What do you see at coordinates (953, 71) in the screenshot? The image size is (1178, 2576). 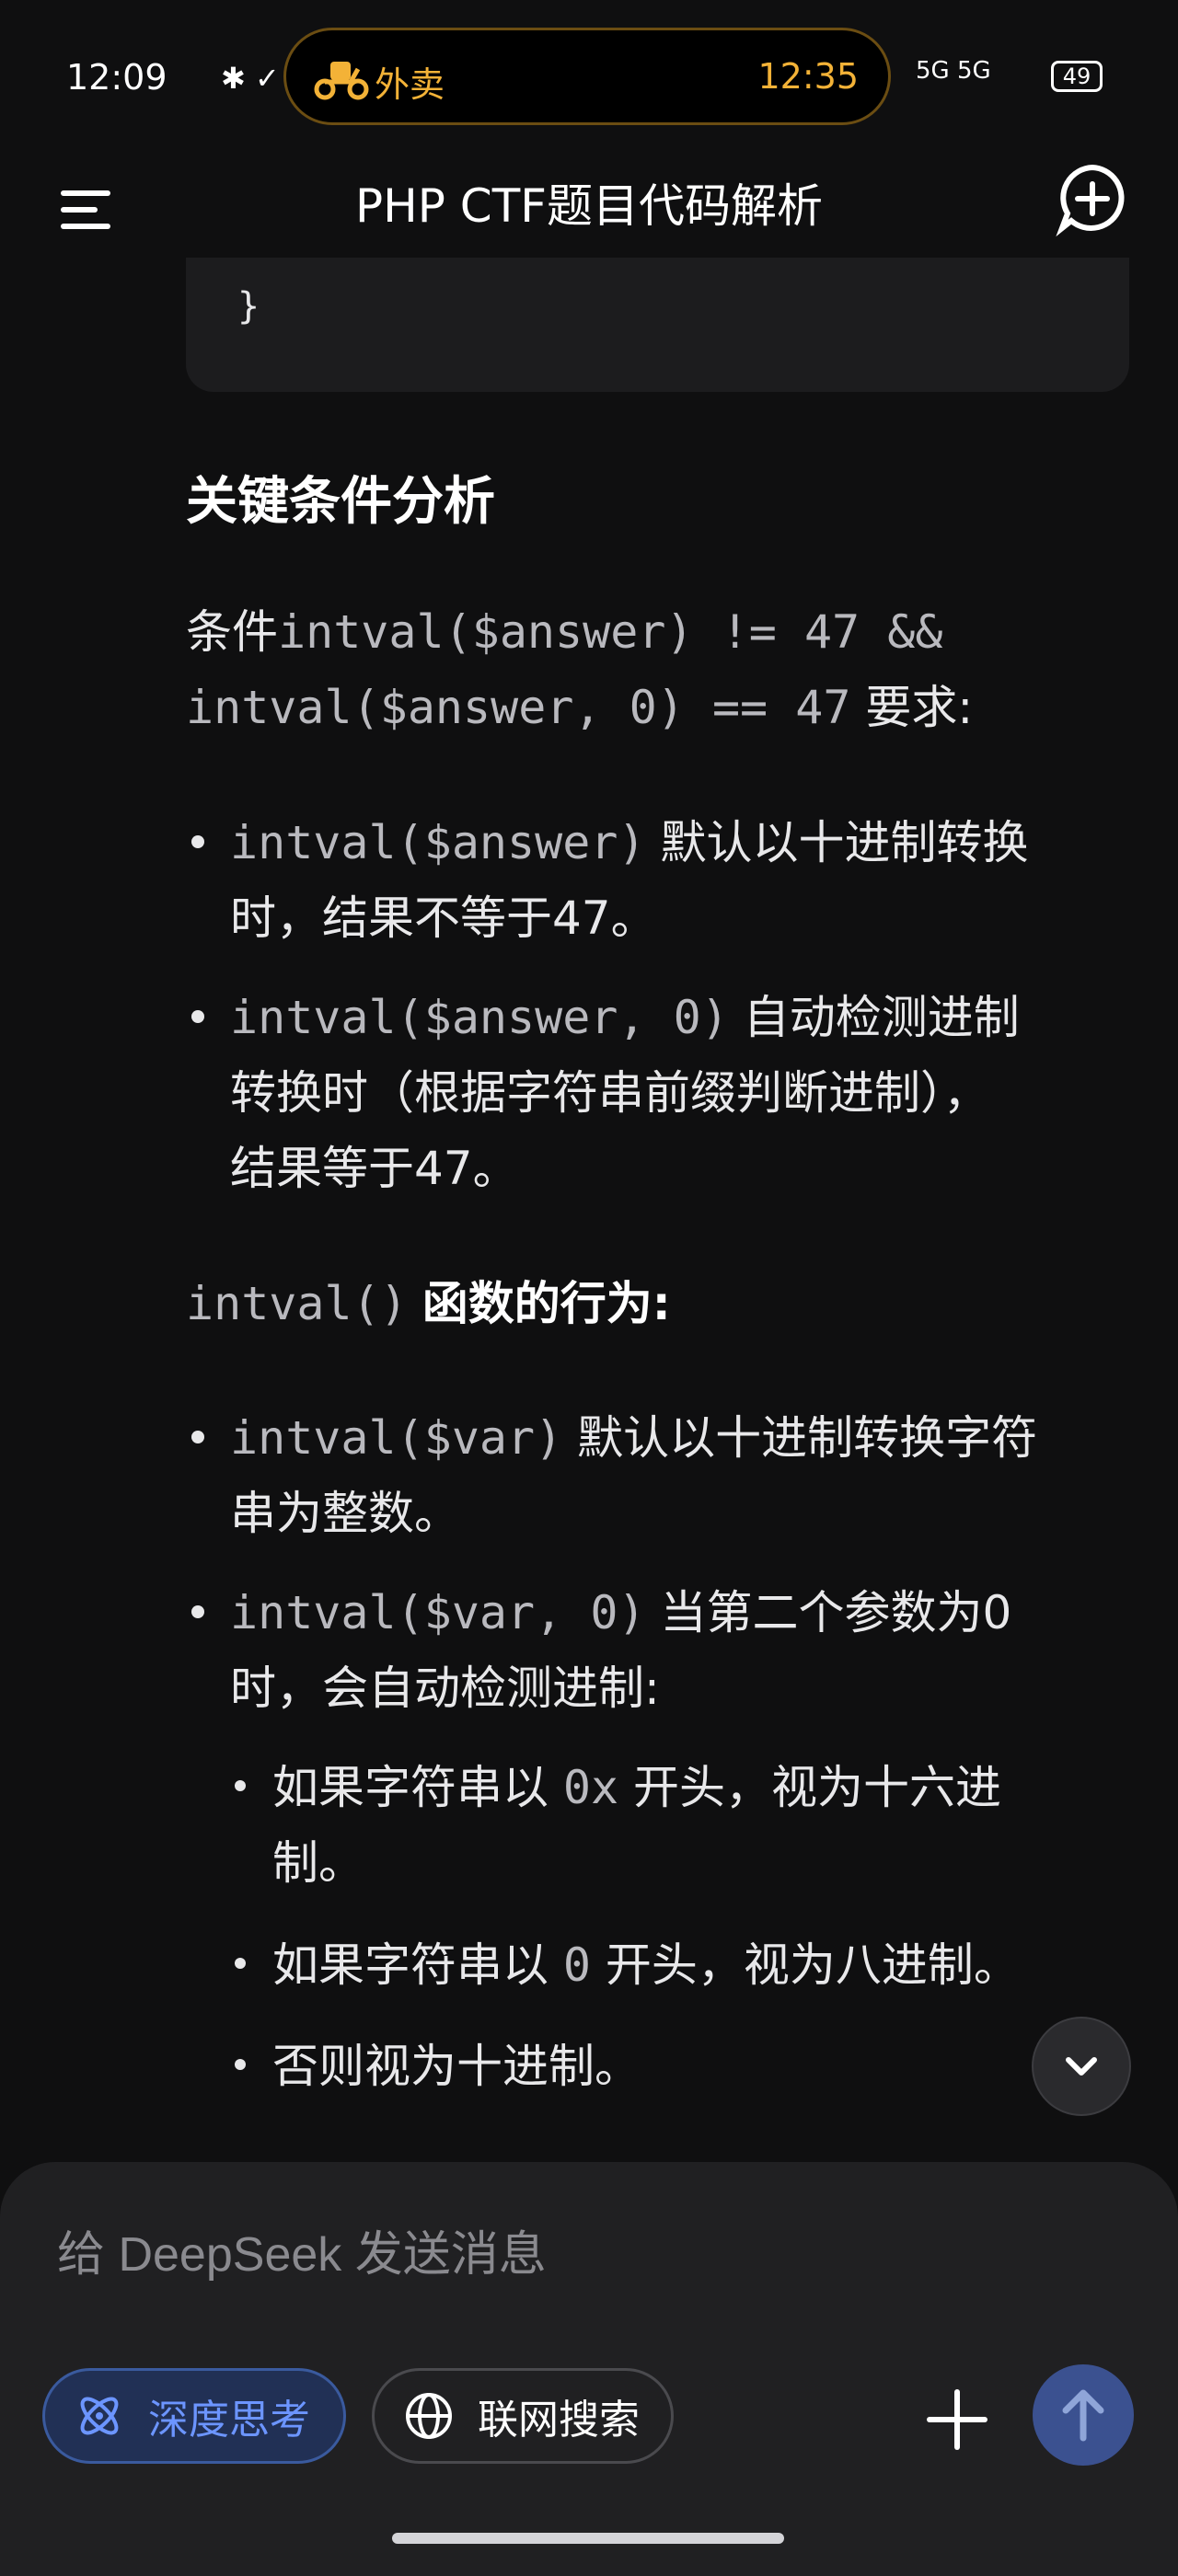 I see `signal-icons: 5G 5G` at bounding box center [953, 71].